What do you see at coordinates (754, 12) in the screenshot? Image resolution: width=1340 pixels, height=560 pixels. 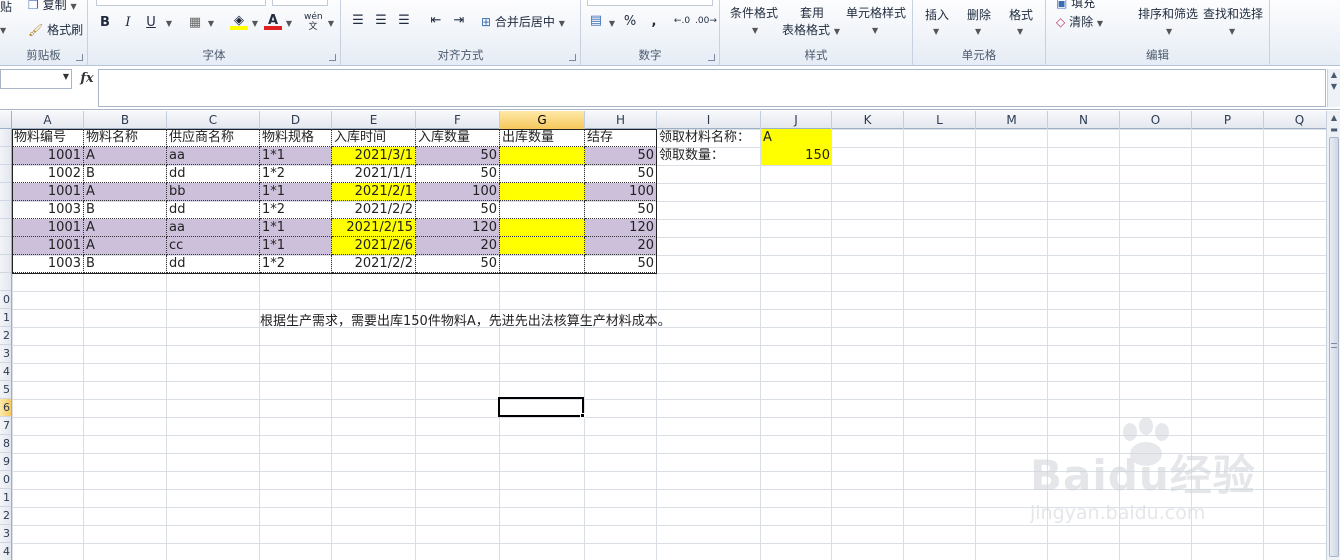 I see `conditional-format-button: 条件格式` at bounding box center [754, 12].